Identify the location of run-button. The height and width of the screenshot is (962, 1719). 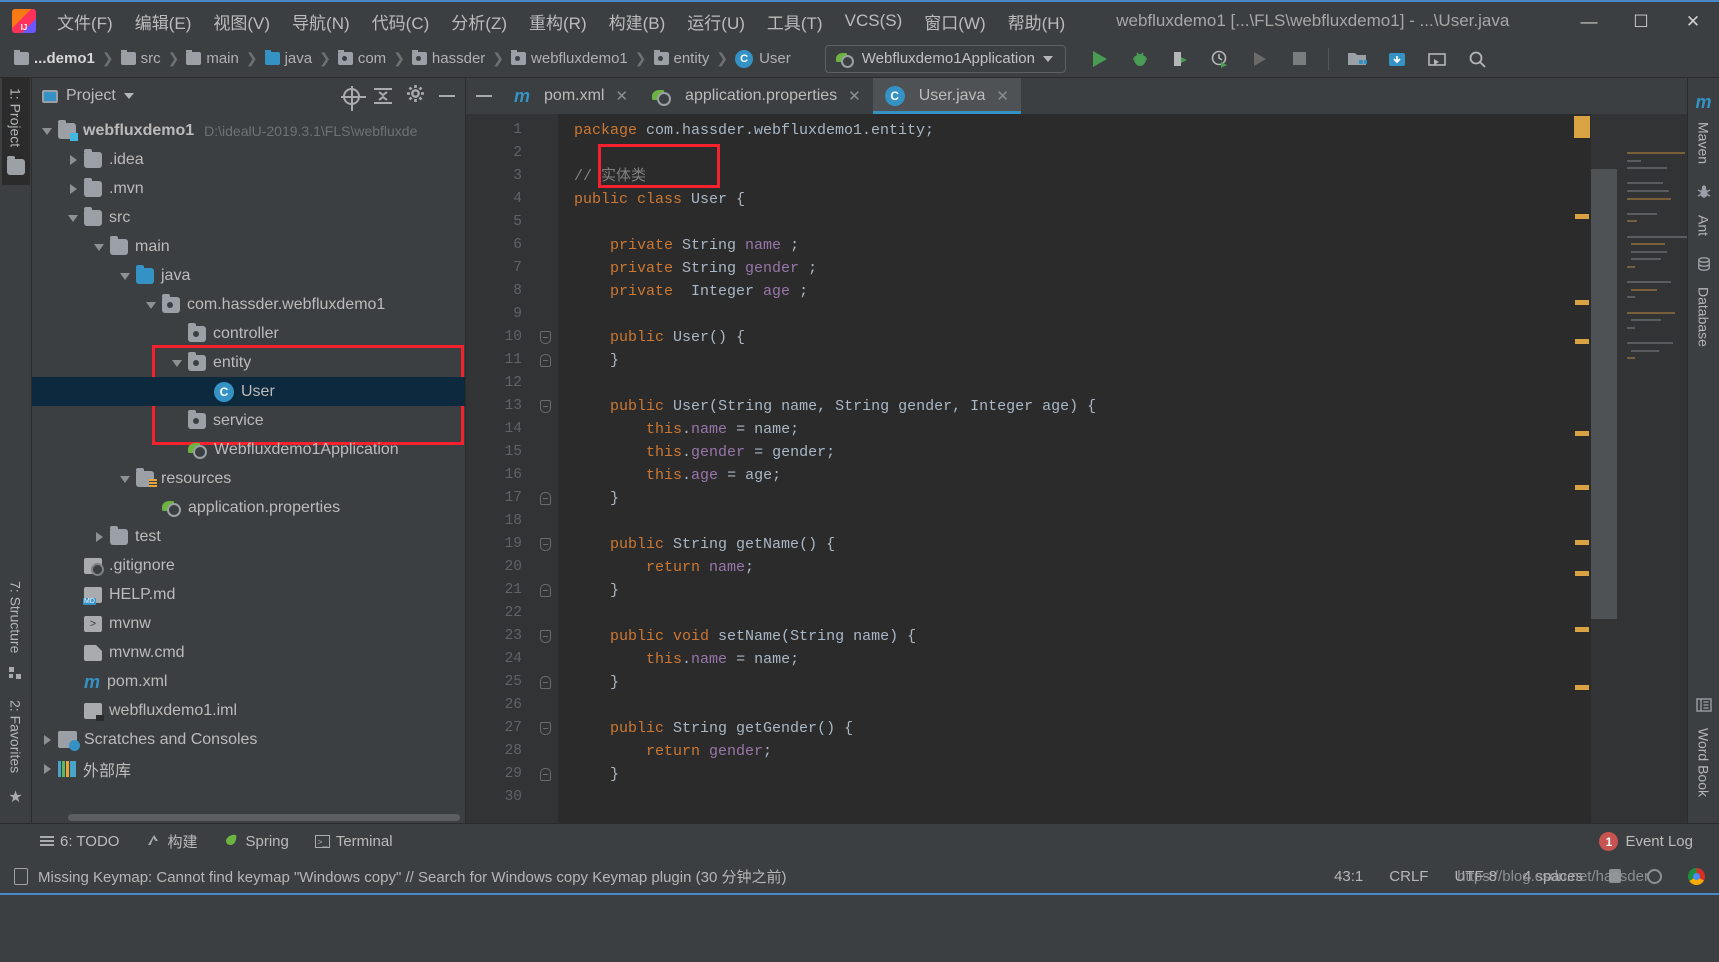
(1100, 59).